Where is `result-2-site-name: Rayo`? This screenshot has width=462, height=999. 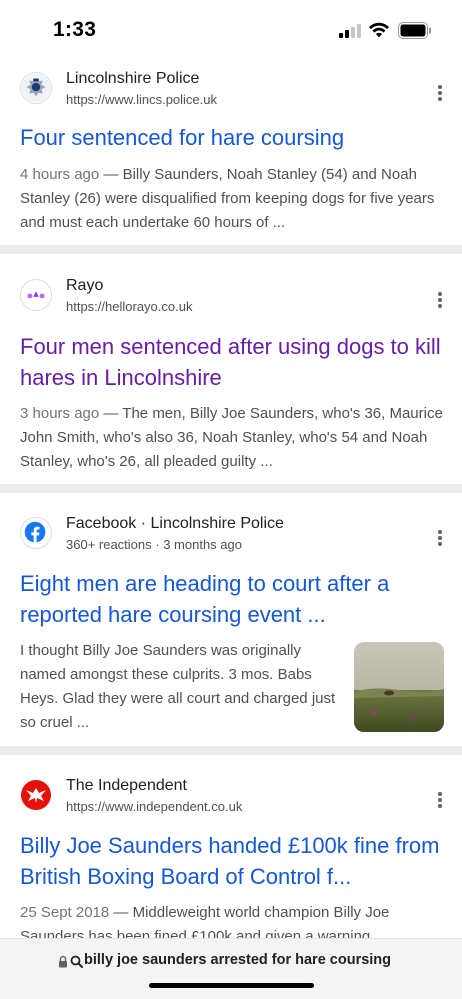 result-2-site-name: Rayo is located at coordinates (85, 285).